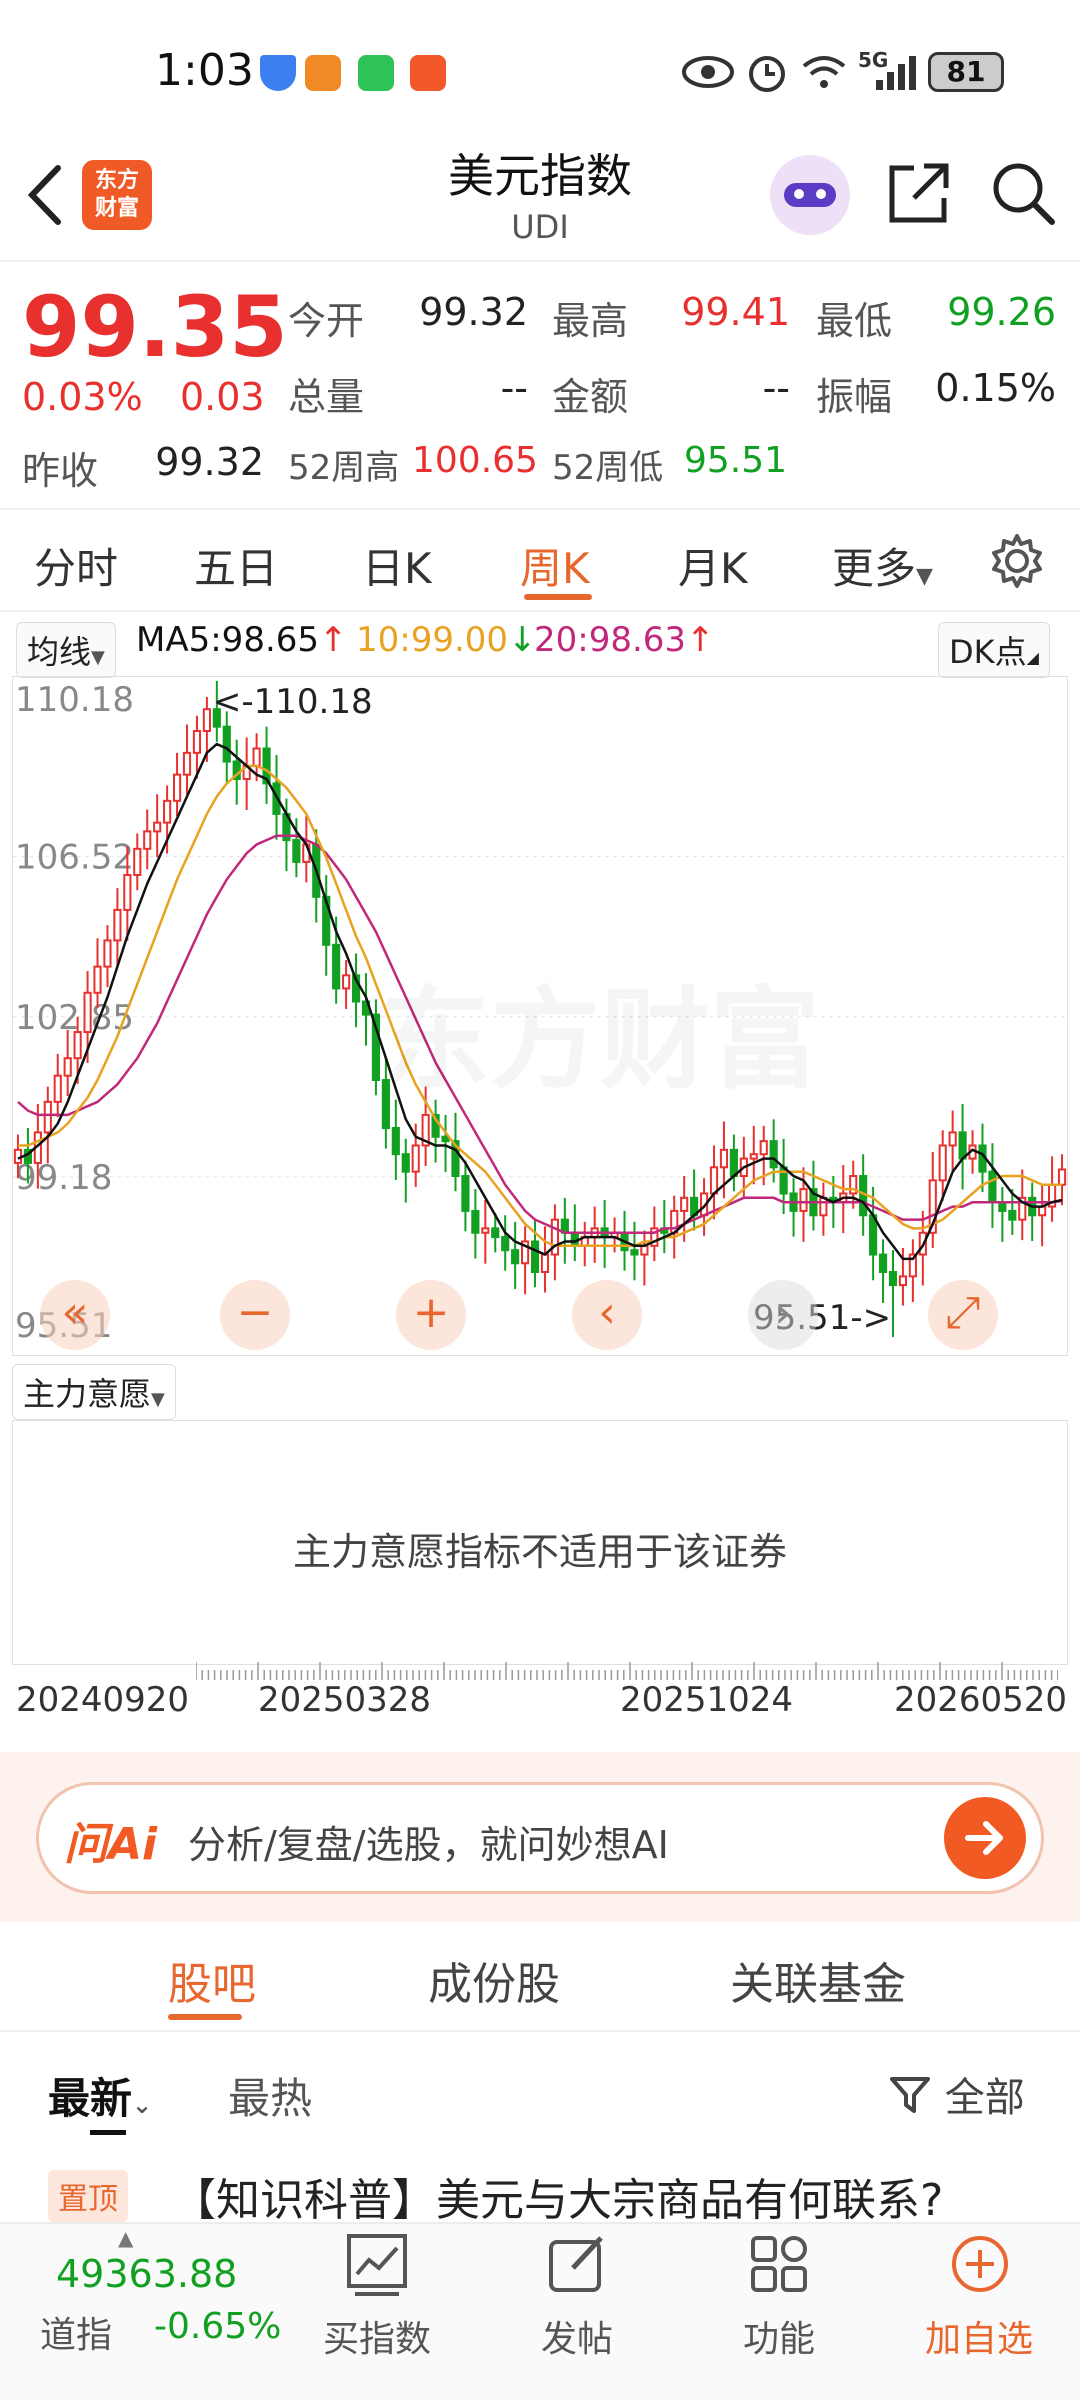 The height and width of the screenshot is (2400, 1080). Describe the element at coordinates (494, 1980) in the screenshot. I see `tab-constituents: 成份股` at that location.